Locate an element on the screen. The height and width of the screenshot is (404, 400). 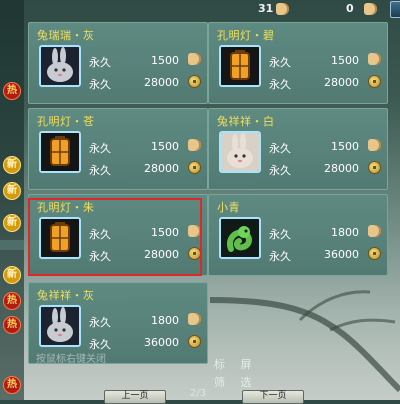
item-card: 兔瑞瑞・灰 永久 1500 永久 28000 is located at coordinates (118, 63).